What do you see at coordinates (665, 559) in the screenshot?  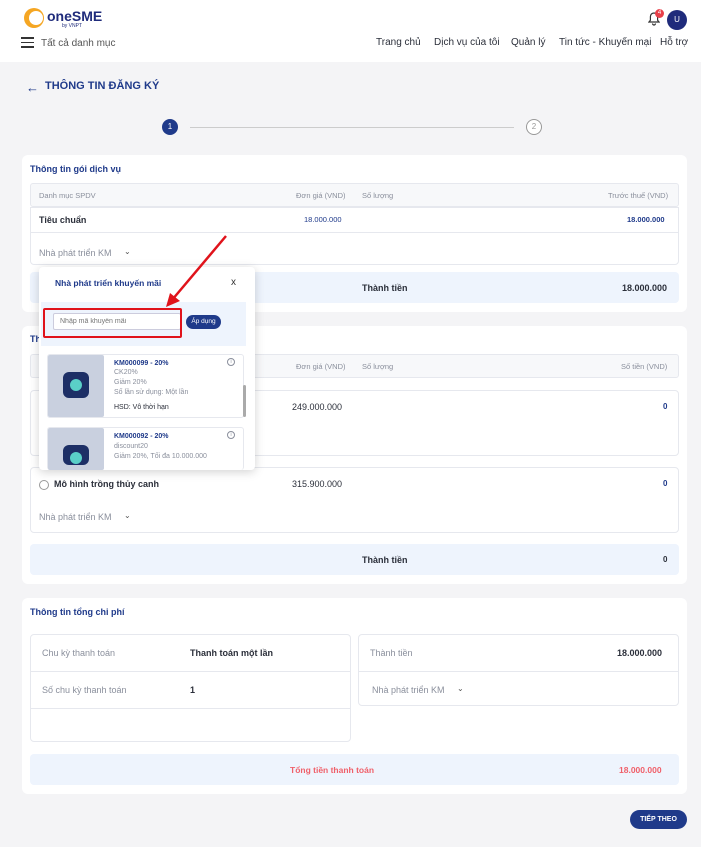 I see `addon-total-value: 0` at bounding box center [665, 559].